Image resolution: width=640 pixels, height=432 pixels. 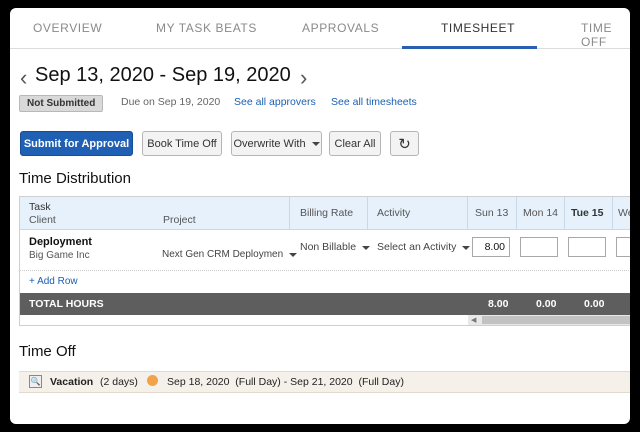 I want to click on billing-rate-select: Non Billable, so click(x=335, y=247).